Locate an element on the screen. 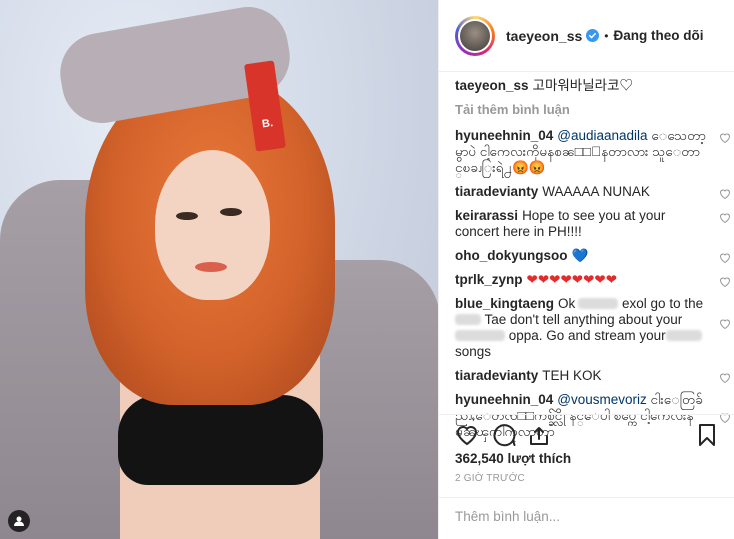 This screenshot has height=539, width=734. user-tag-icon is located at coordinates (19, 521).